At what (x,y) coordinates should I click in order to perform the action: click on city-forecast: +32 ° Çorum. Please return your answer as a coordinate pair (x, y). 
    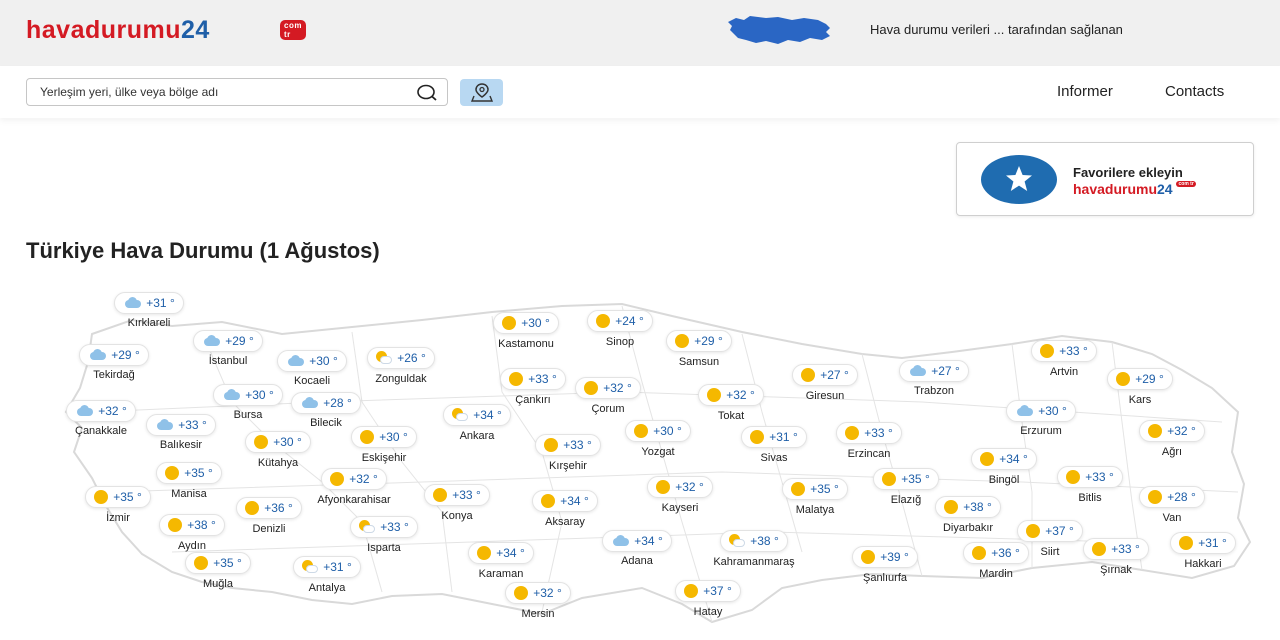
    Looking at the image, I should click on (608, 396).